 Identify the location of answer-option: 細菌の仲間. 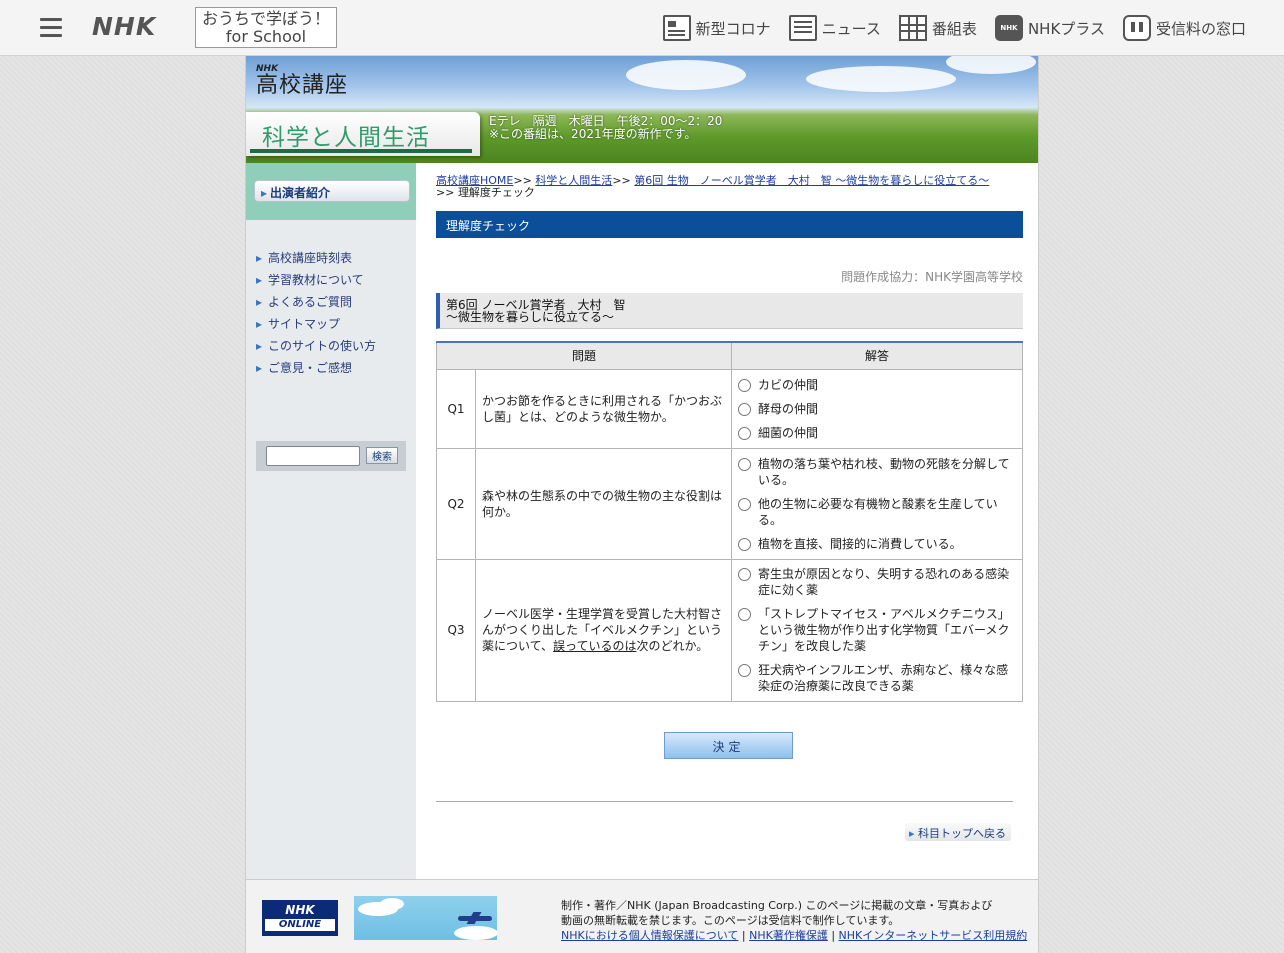
(877, 433).